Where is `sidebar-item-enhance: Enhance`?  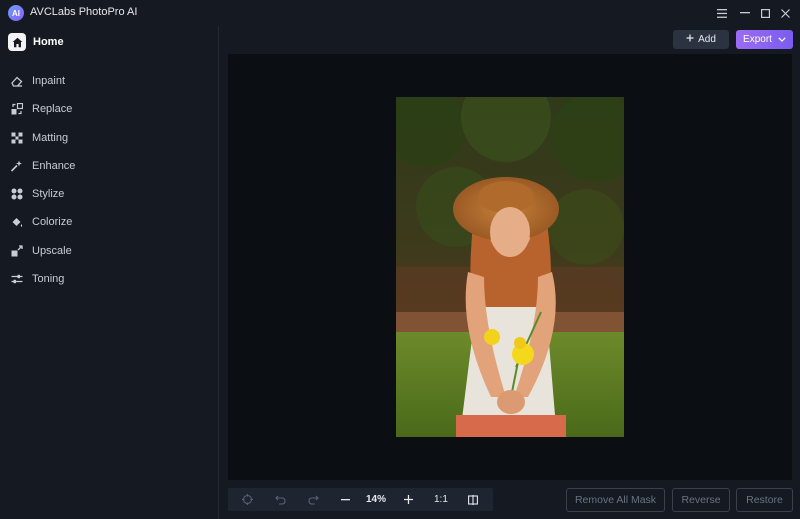 sidebar-item-enhance: Enhance is located at coordinates (43, 166).